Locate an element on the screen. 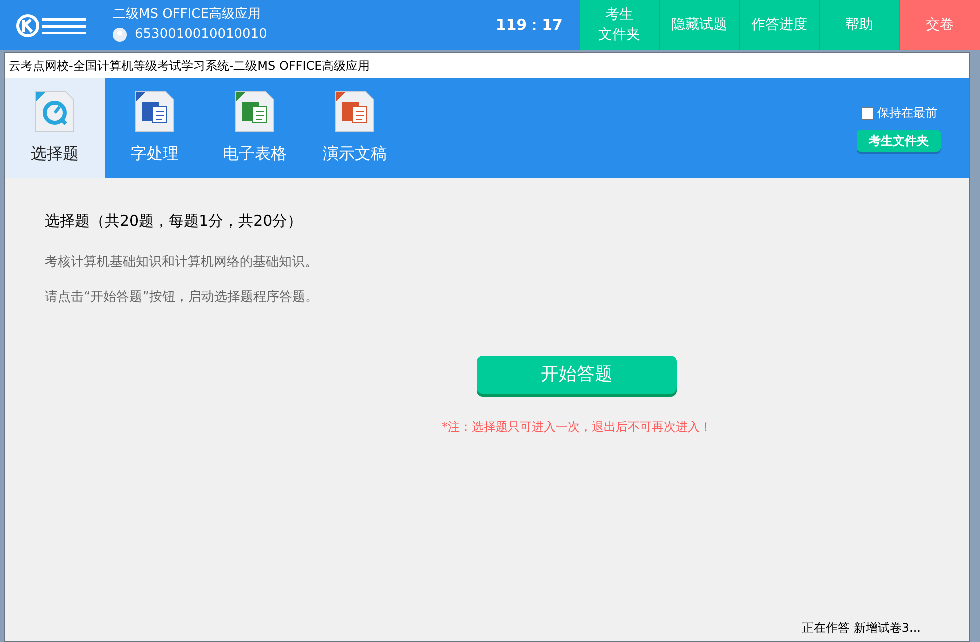  toolbar-button: 考生 文件夹 is located at coordinates (619, 25).